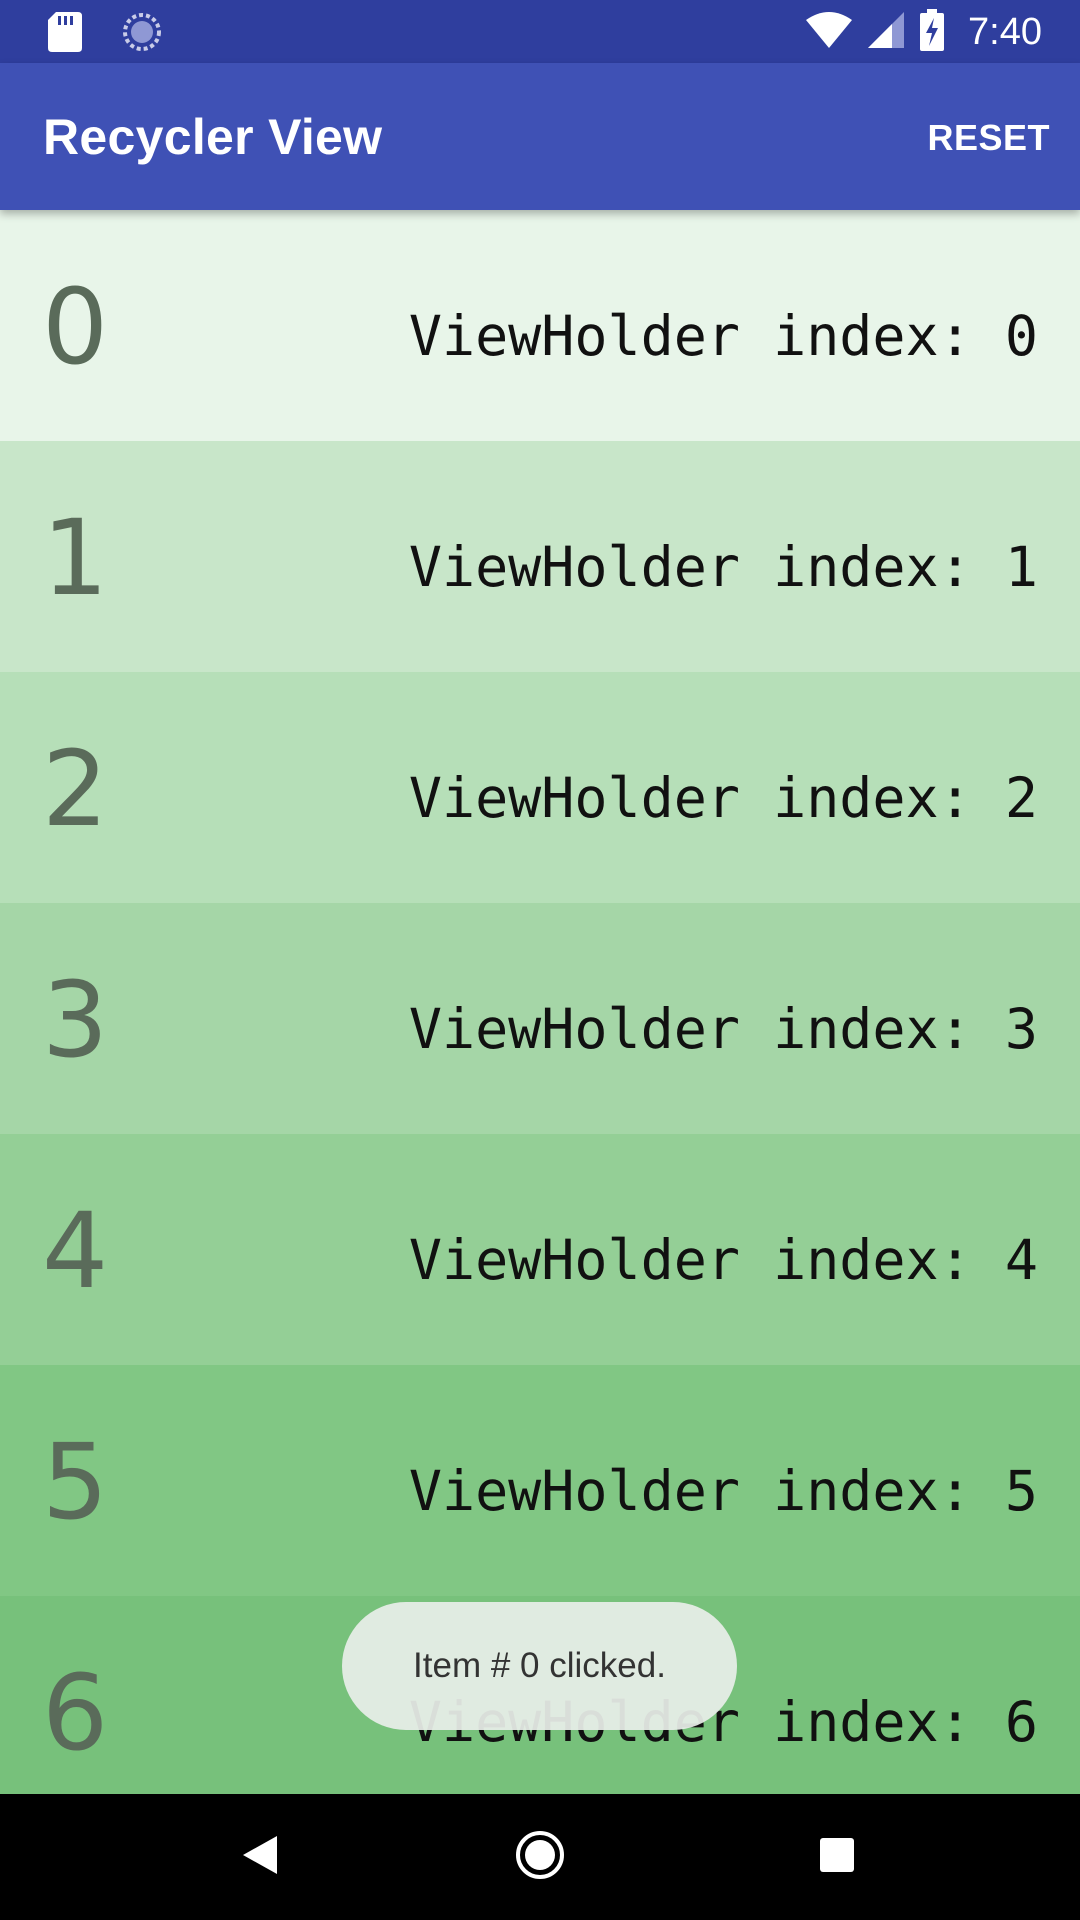 Image resolution: width=1080 pixels, height=1920 pixels. What do you see at coordinates (75, 1482) in the screenshot?
I see `item-number: 5` at bounding box center [75, 1482].